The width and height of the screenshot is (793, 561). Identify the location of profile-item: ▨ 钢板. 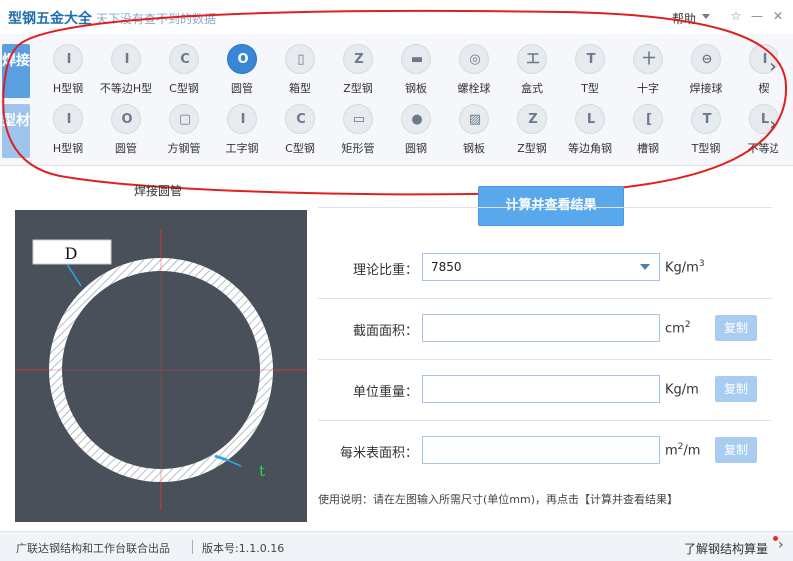
(473, 129).